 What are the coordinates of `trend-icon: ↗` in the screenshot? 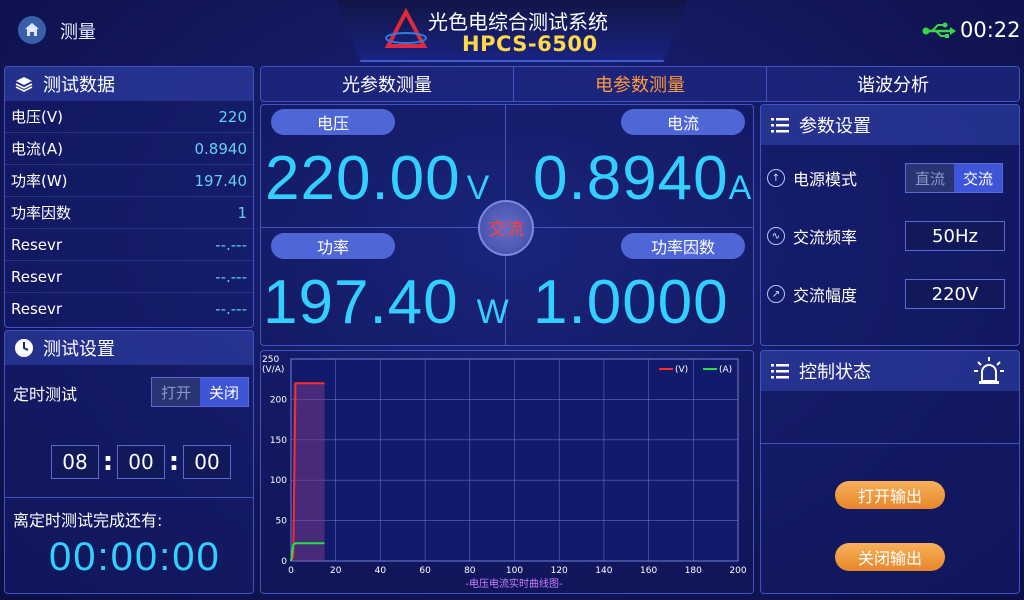 It's located at (776, 294).